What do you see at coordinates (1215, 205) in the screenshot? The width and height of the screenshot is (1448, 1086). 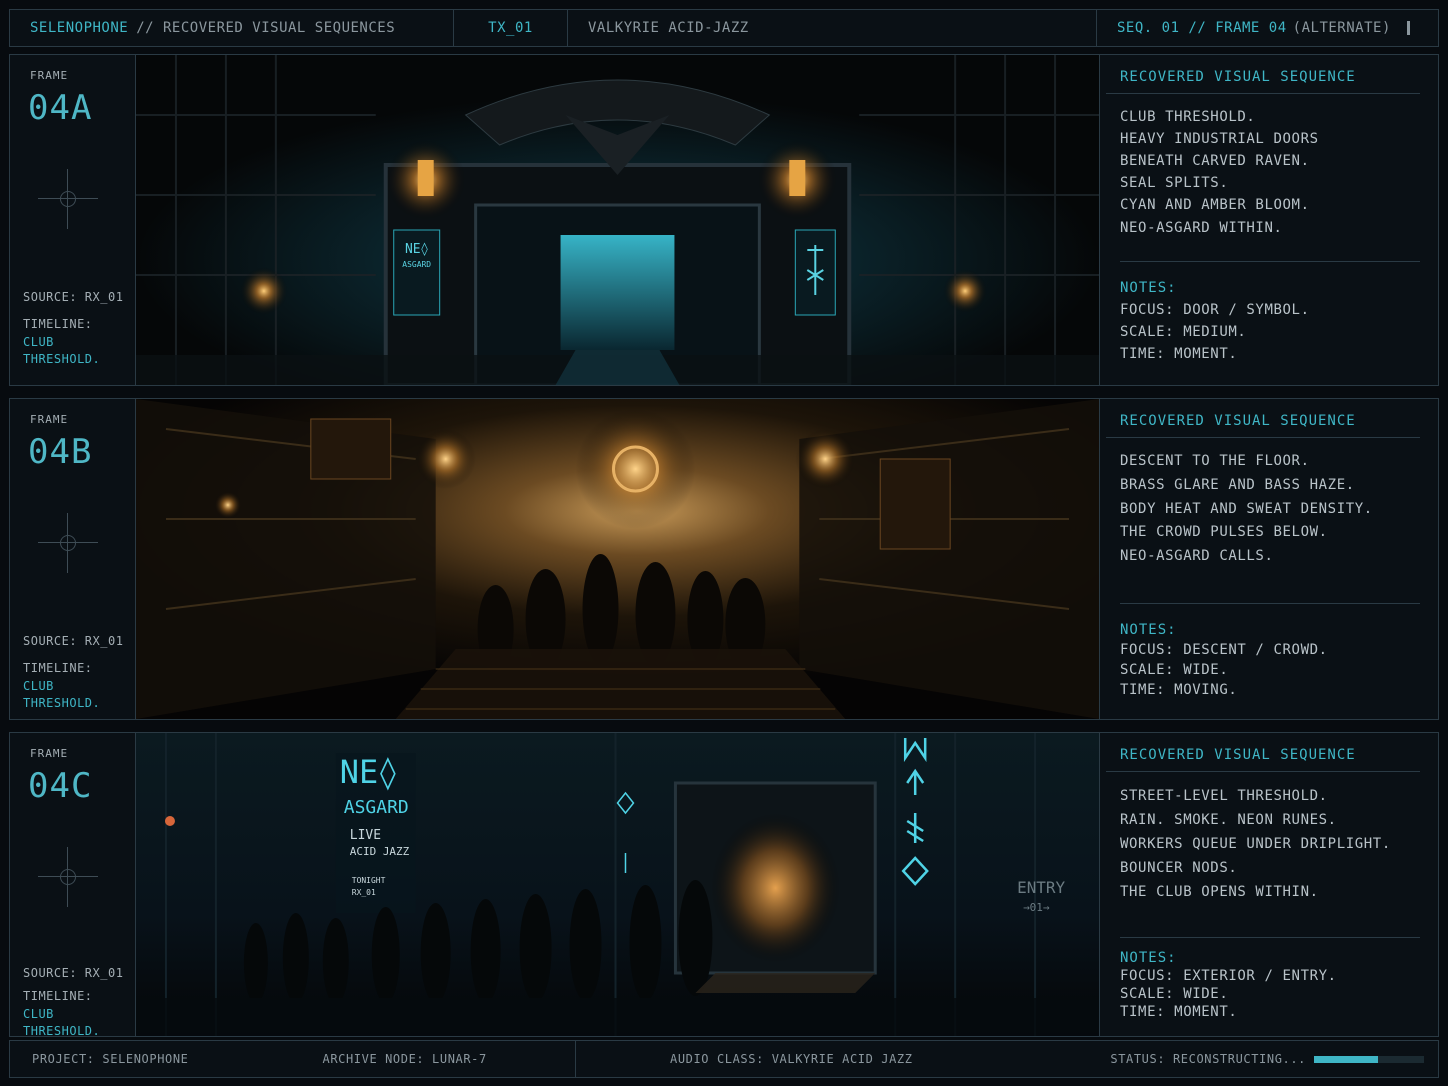 I see `desc-line: CYAN AND AMBER BLOOM.` at bounding box center [1215, 205].